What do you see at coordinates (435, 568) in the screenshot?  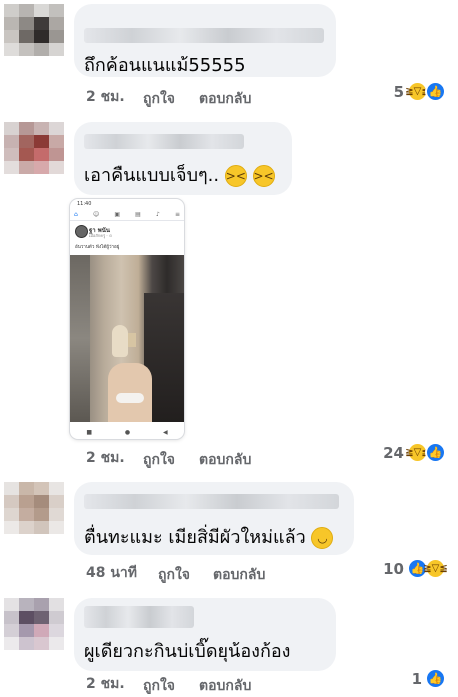 I see `laughing-face-icon: ≧▽≦` at bounding box center [435, 568].